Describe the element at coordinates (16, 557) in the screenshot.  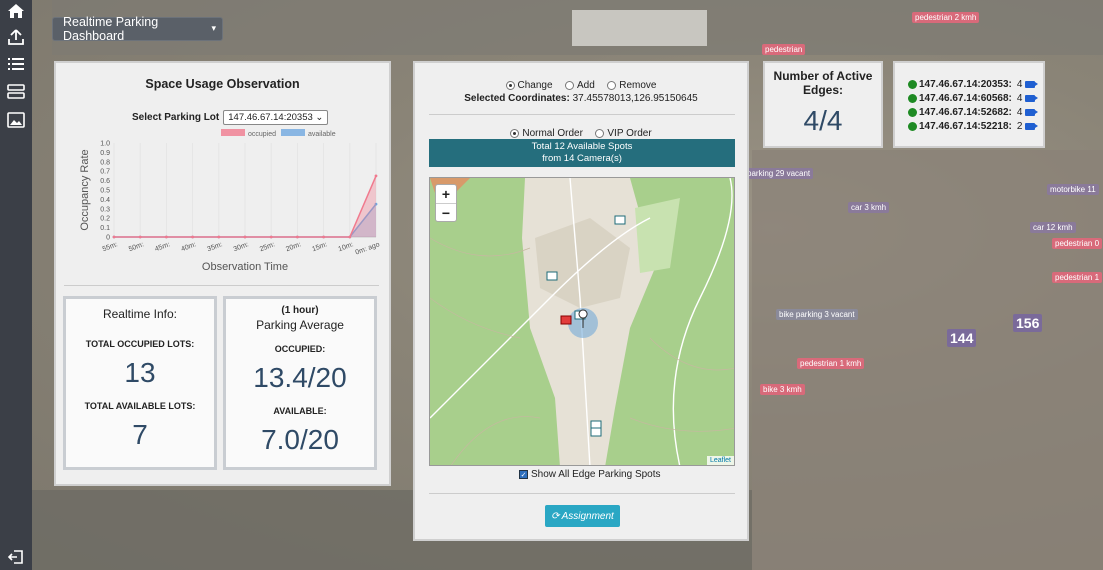
I see `logout-icon` at that location.